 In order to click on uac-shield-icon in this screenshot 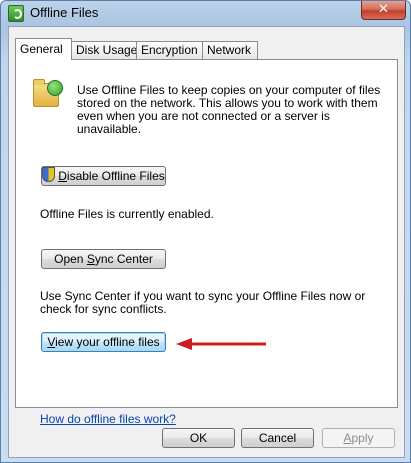, I will do `click(49, 174)`.